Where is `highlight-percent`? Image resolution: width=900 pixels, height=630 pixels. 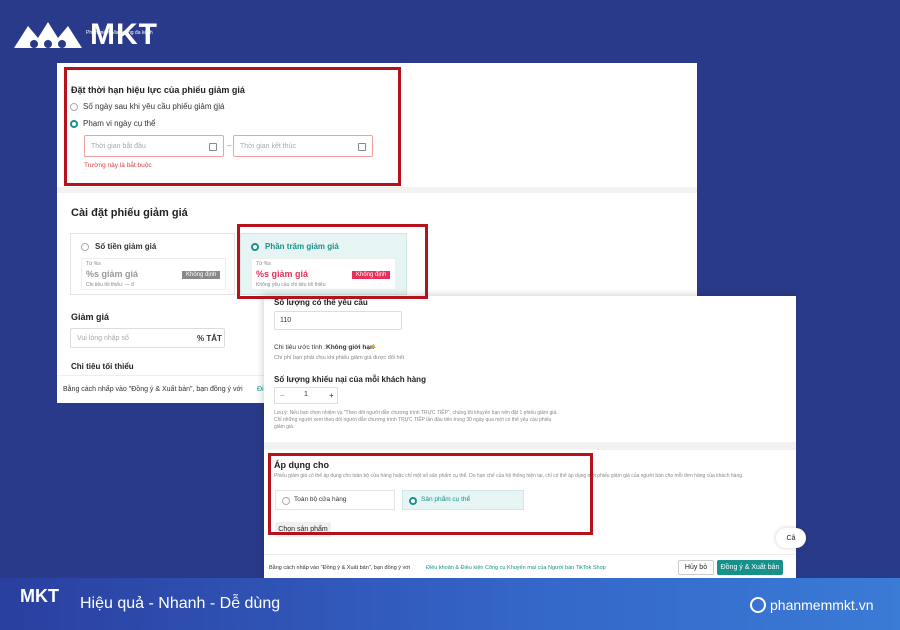
highlight-percent is located at coordinates (332, 261).